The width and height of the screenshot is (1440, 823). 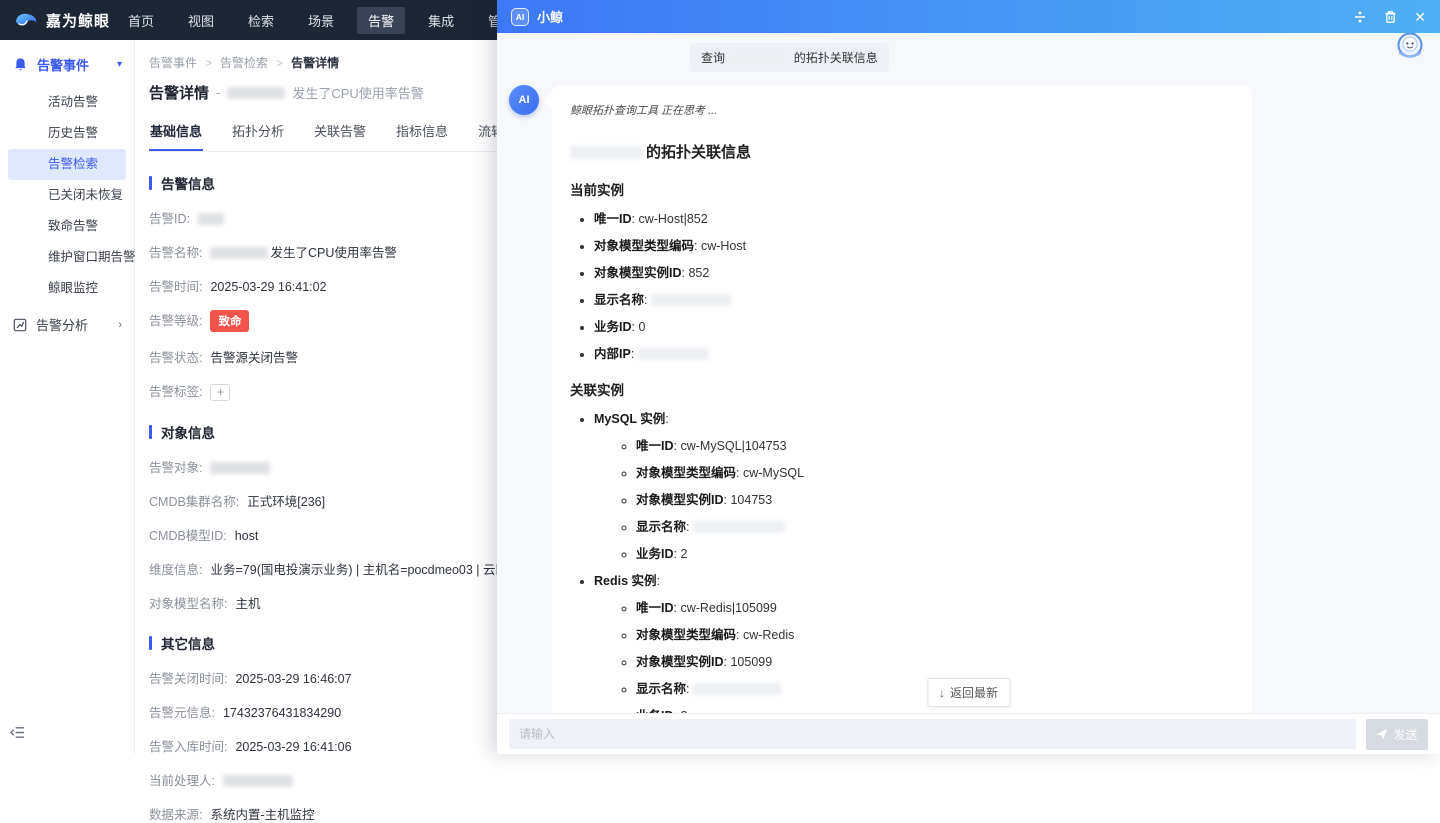 I want to click on sidebar-group-alert-analysis: 告警分析 ›, so click(x=67, y=324).